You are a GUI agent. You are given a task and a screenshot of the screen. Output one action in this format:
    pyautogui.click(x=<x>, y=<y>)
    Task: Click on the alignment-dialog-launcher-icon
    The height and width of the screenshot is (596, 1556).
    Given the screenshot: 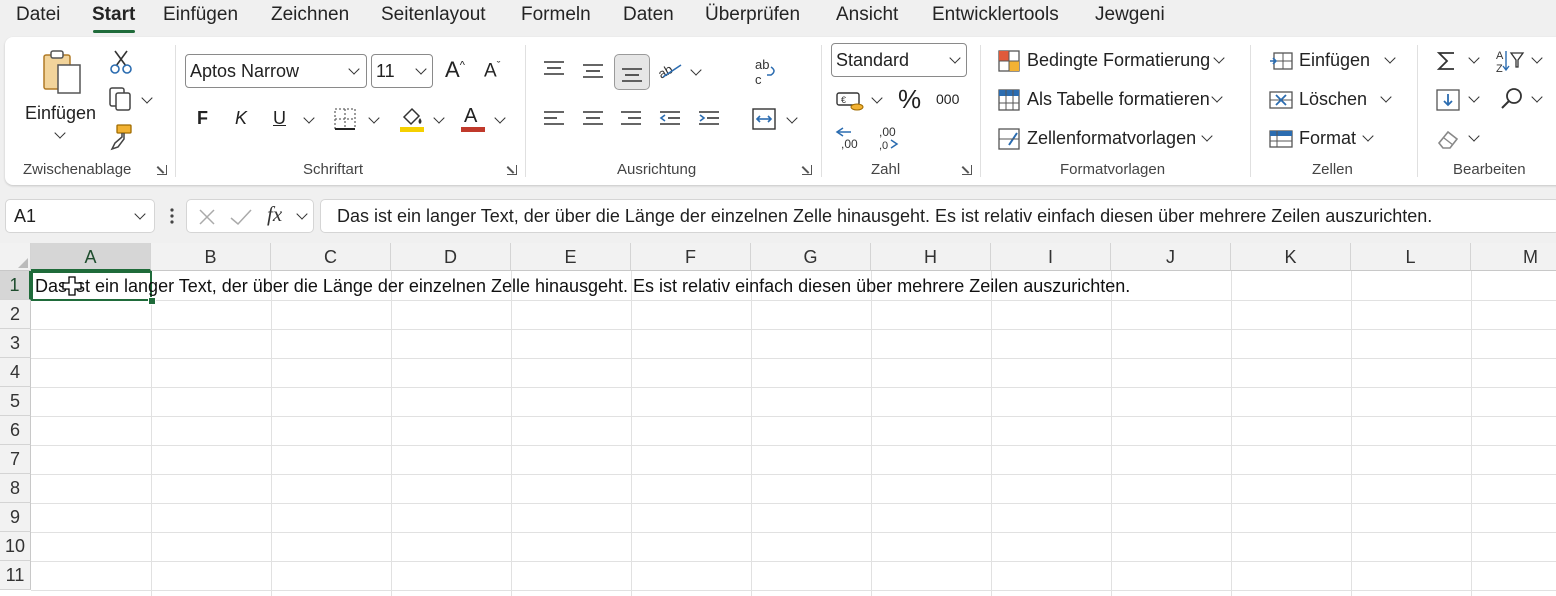 What is the action you would take?
    pyautogui.click(x=807, y=170)
    